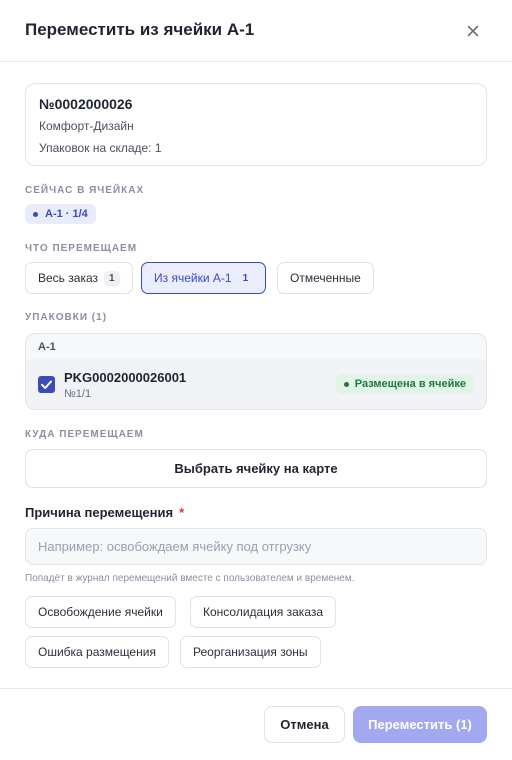  I want to click on packages-label: УПАКОВКИ (1), so click(66, 317).